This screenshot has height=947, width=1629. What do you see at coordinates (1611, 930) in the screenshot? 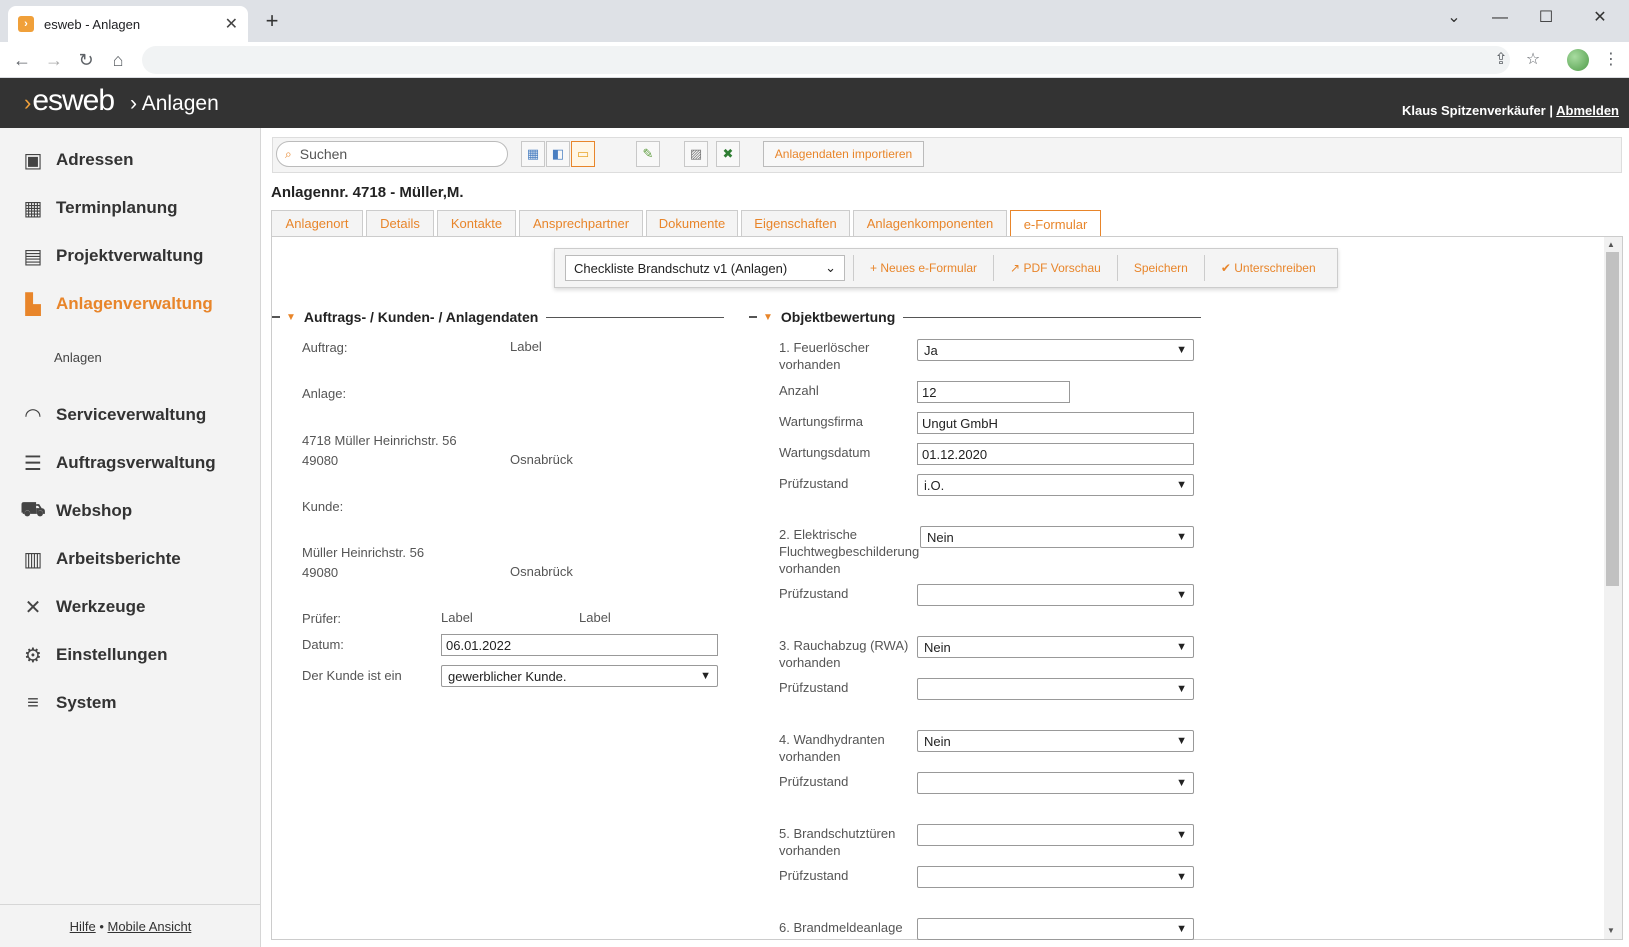
I see `scroll-down-icon: ▼` at bounding box center [1611, 930].